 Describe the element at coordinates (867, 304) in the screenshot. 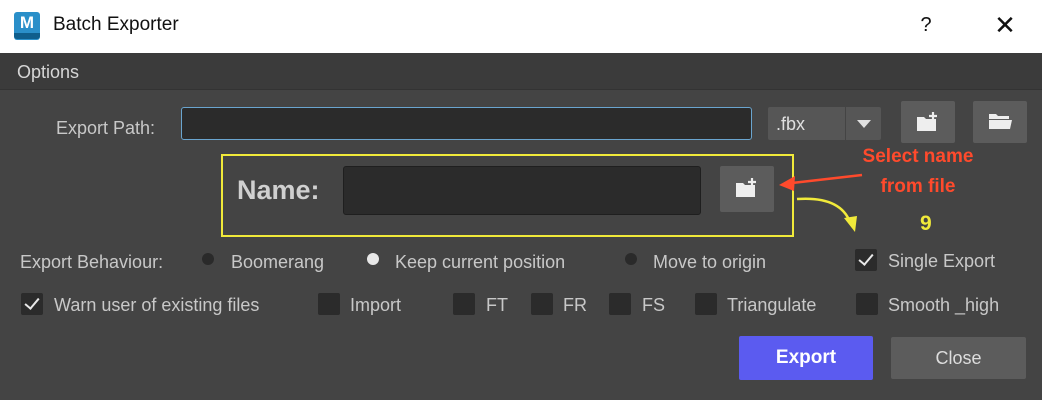

I see `checkbox-smooth-high` at that location.